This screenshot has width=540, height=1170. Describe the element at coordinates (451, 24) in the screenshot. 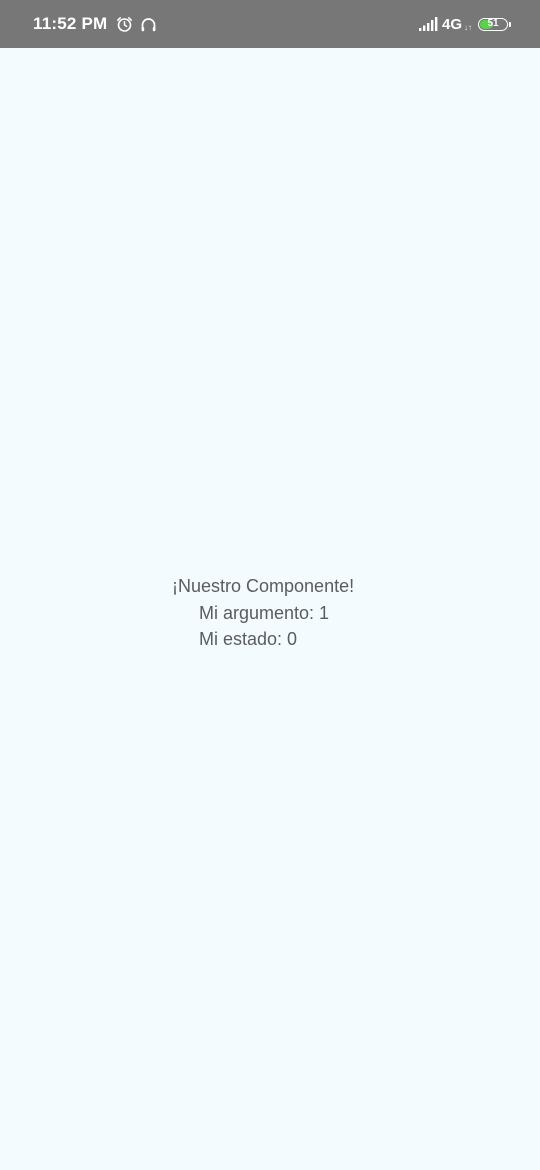

I see `network-type: 4G` at that location.